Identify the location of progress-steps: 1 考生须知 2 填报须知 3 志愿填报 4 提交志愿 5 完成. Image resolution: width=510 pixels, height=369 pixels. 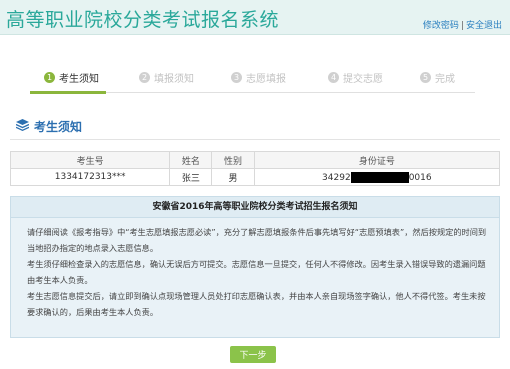
(252, 79).